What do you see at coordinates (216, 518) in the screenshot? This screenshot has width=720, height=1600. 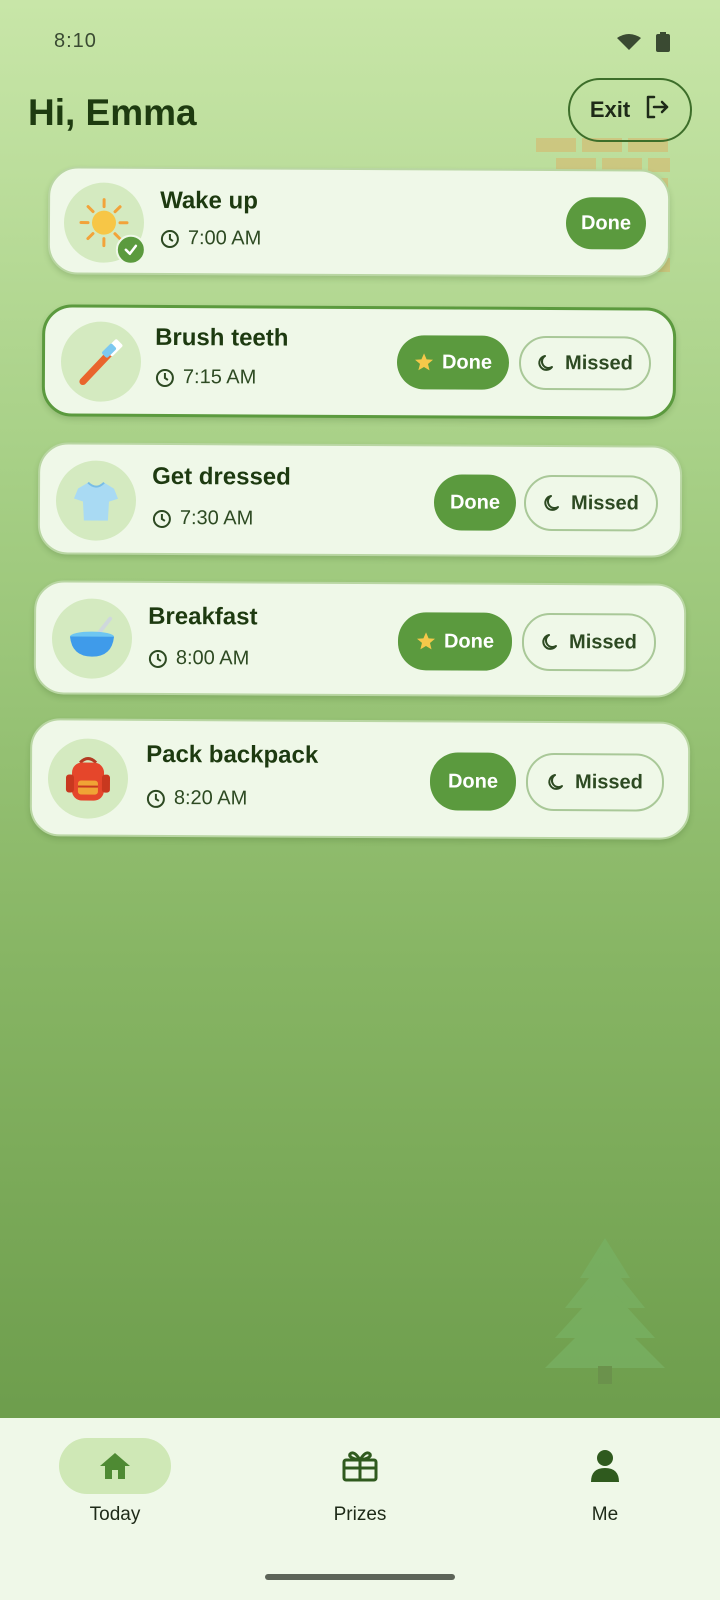 I see `task-time-label: 7:30 AM` at bounding box center [216, 518].